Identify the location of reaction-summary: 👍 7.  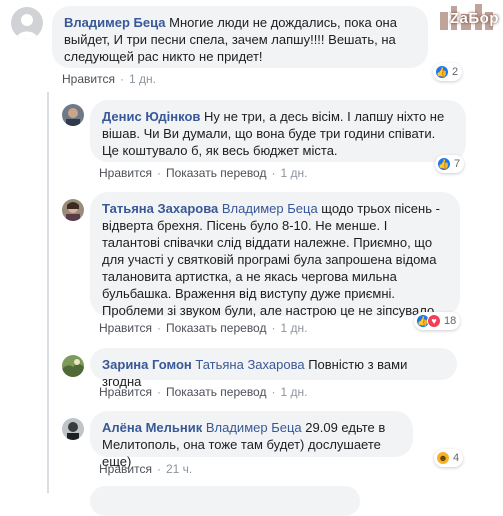
(450, 164).